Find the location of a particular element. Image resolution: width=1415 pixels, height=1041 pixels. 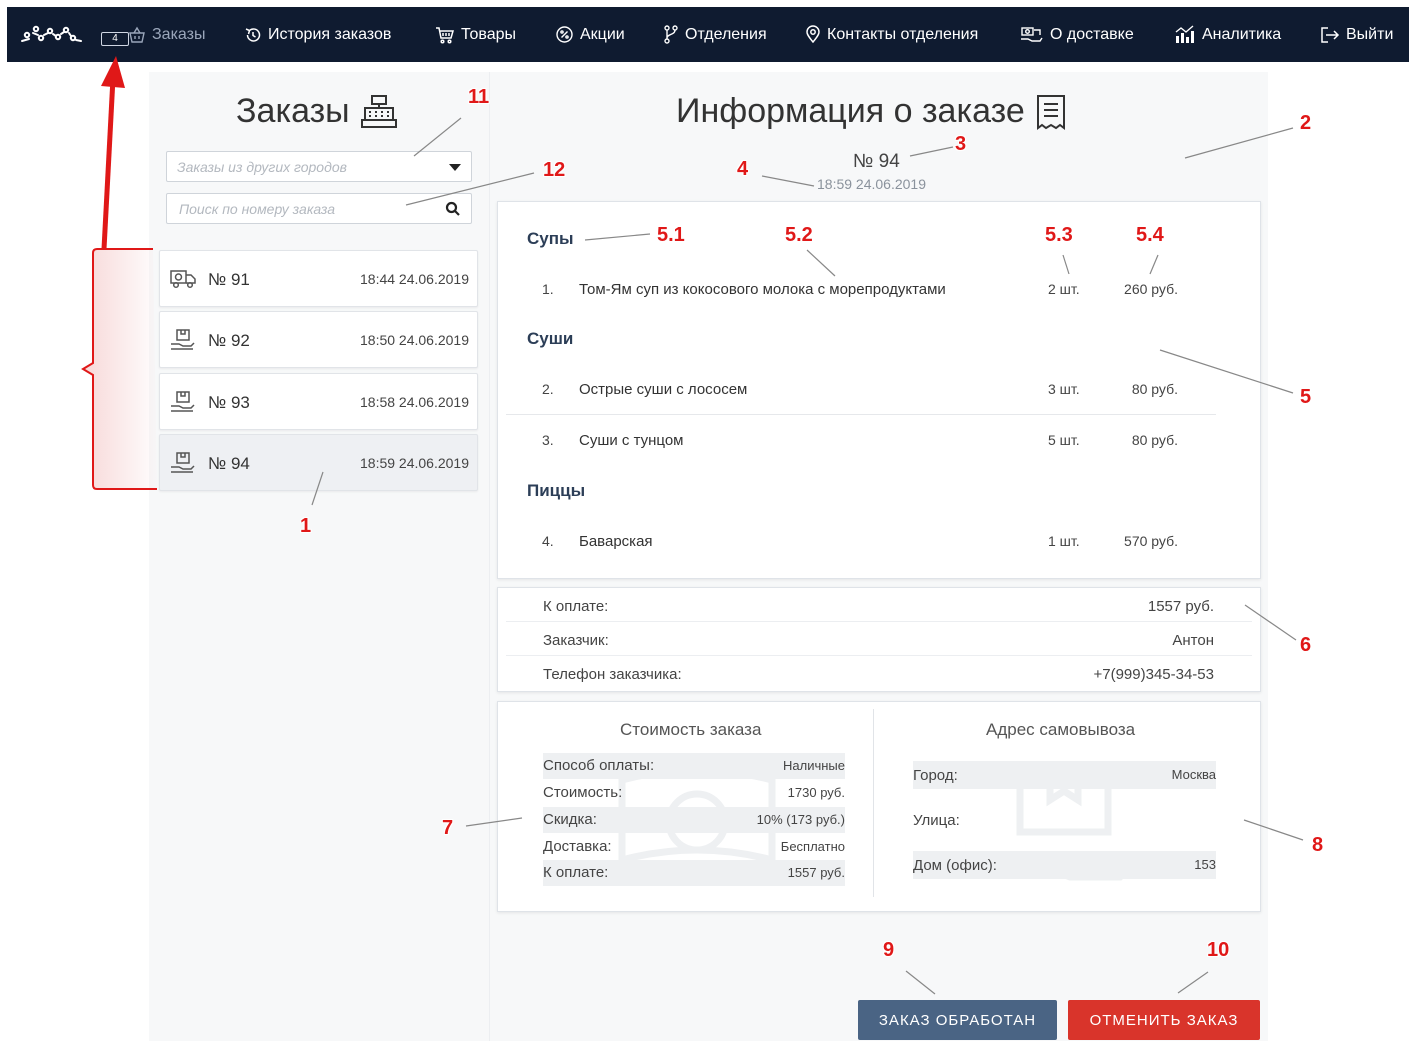

item-index: 4. is located at coordinates (548, 541).